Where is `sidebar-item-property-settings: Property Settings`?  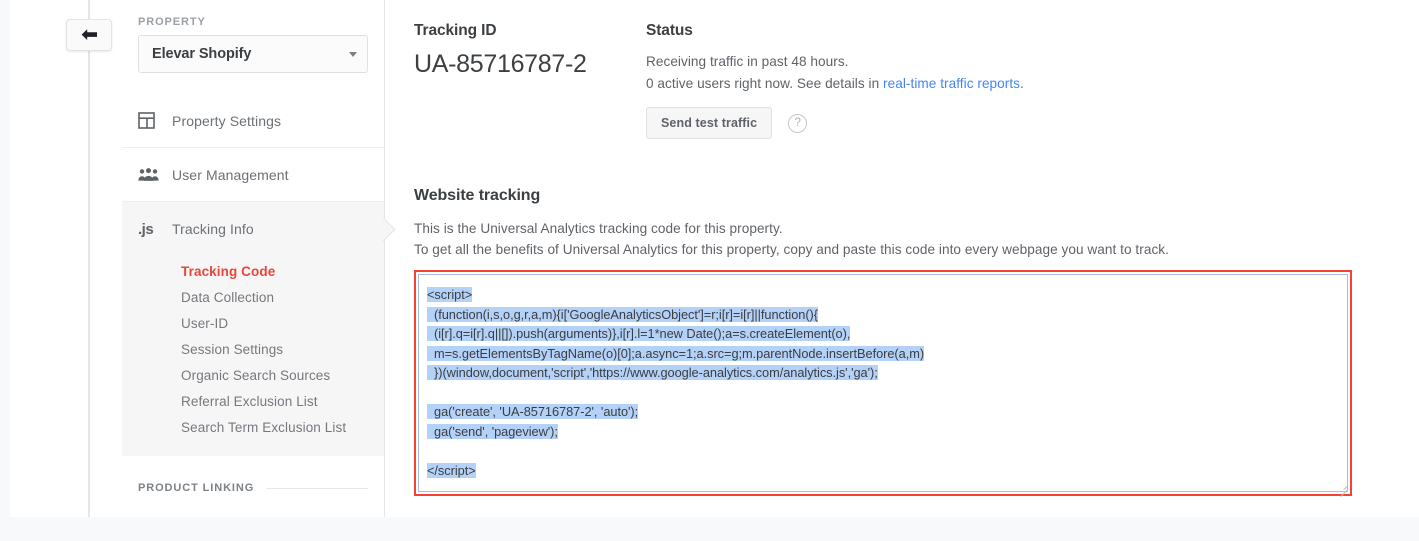
sidebar-item-property-settings: Property Settings is located at coordinates (253, 121).